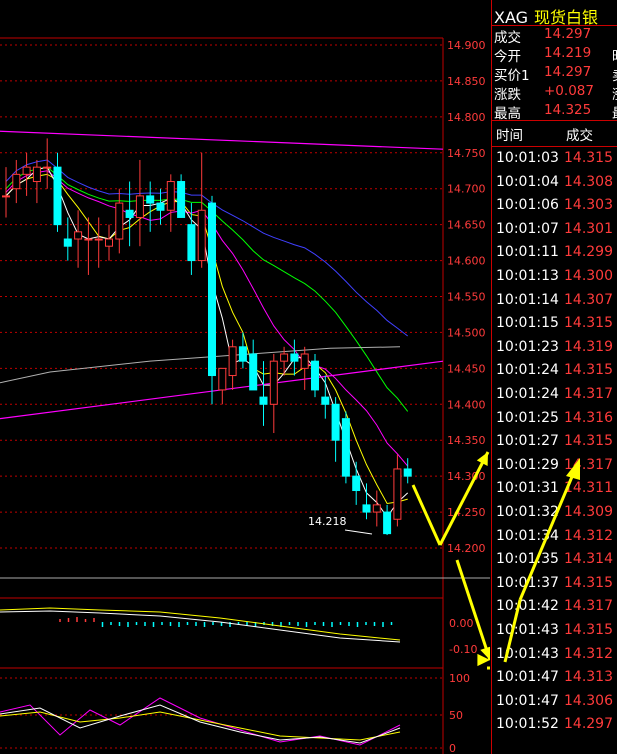 The width and height of the screenshot is (617, 754). I want to click on tick-time: 10:01:15, so click(527, 323).